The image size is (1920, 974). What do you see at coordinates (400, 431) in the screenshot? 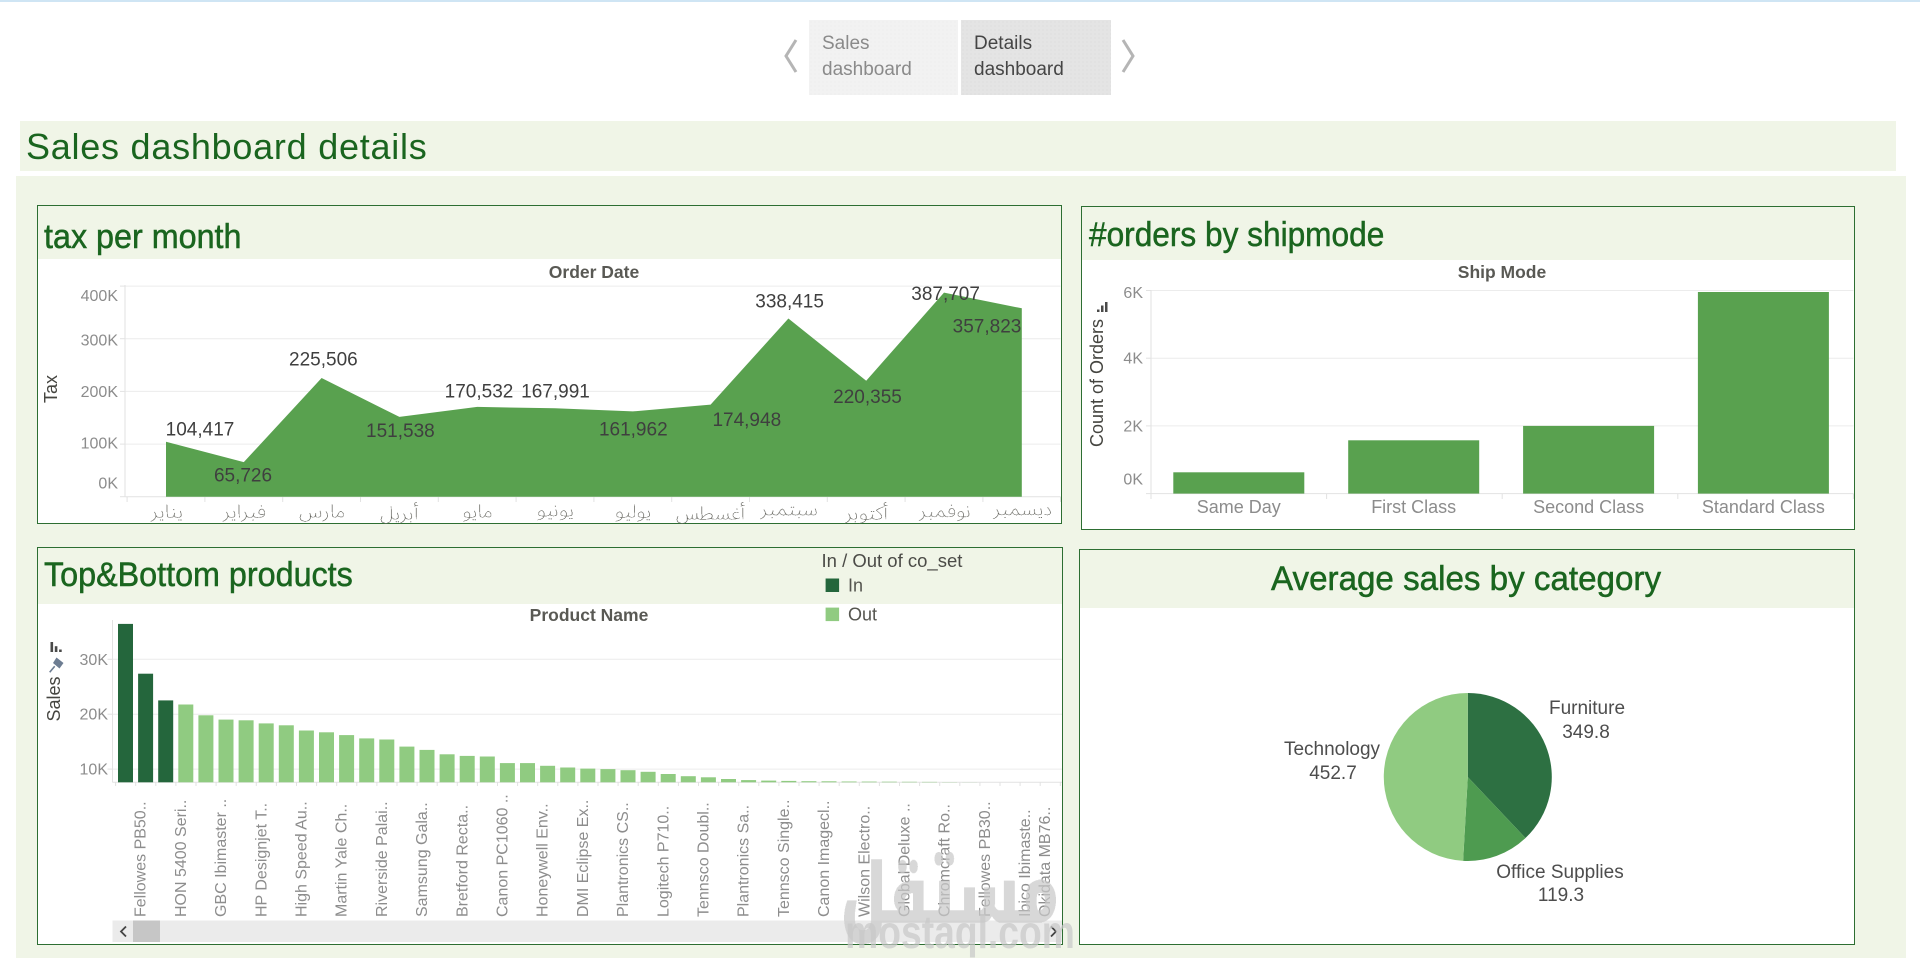
I see `svg-text: 151,538` at bounding box center [400, 431].